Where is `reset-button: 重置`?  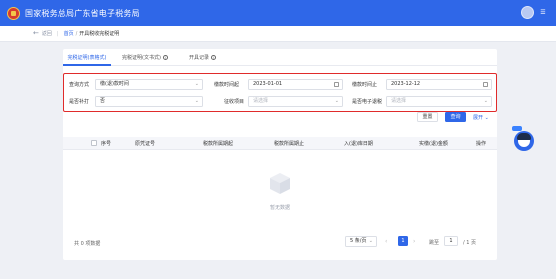 reset-button: 重置 is located at coordinates (427, 117).